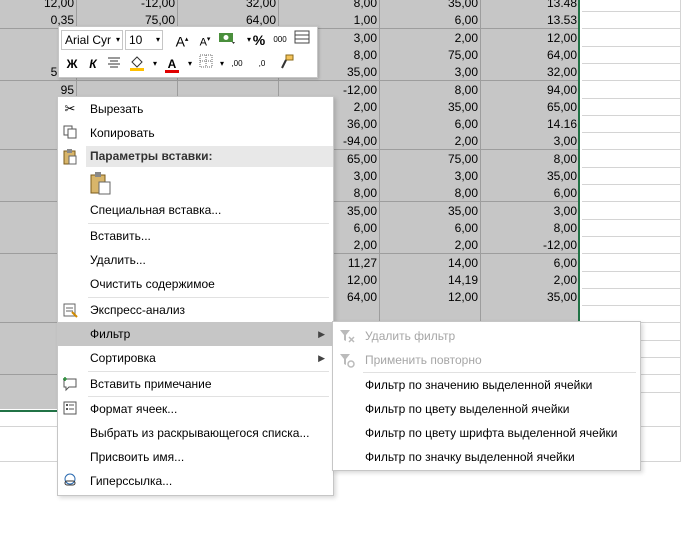 The height and width of the screenshot is (538, 681). What do you see at coordinates (195, 284) in the screenshot?
I see `menu-item-clear-contents: Очистить содержимое` at bounding box center [195, 284].